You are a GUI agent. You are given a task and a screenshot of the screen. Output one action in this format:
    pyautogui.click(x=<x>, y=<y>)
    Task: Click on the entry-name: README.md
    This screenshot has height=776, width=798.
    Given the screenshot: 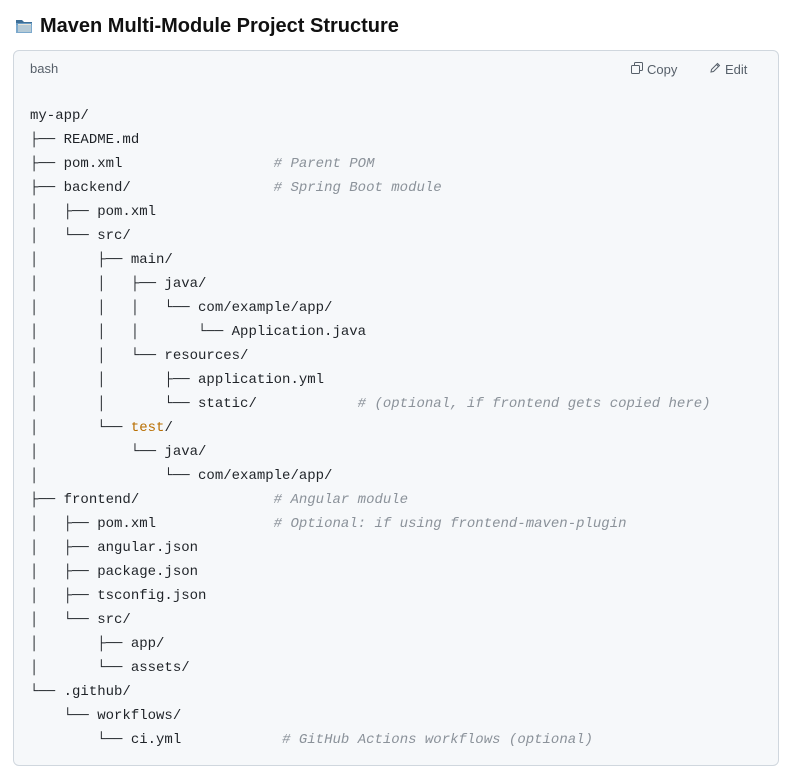 What is the action you would take?
    pyautogui.click(x=101, y=140)
    